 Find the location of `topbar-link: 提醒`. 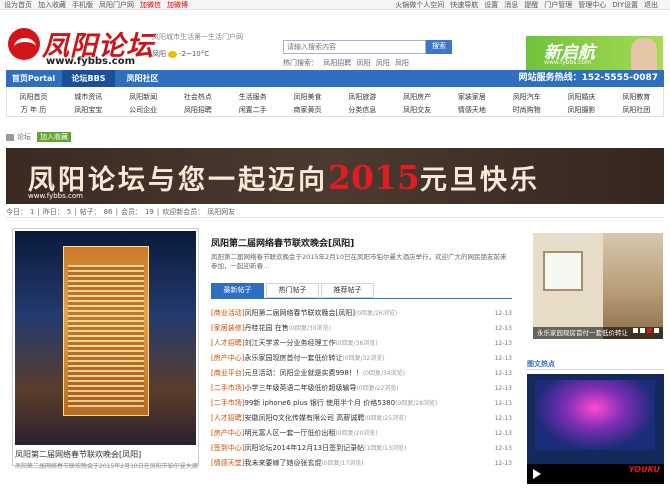

topbar-link: 提醒 is located at coordinates (531, 5).